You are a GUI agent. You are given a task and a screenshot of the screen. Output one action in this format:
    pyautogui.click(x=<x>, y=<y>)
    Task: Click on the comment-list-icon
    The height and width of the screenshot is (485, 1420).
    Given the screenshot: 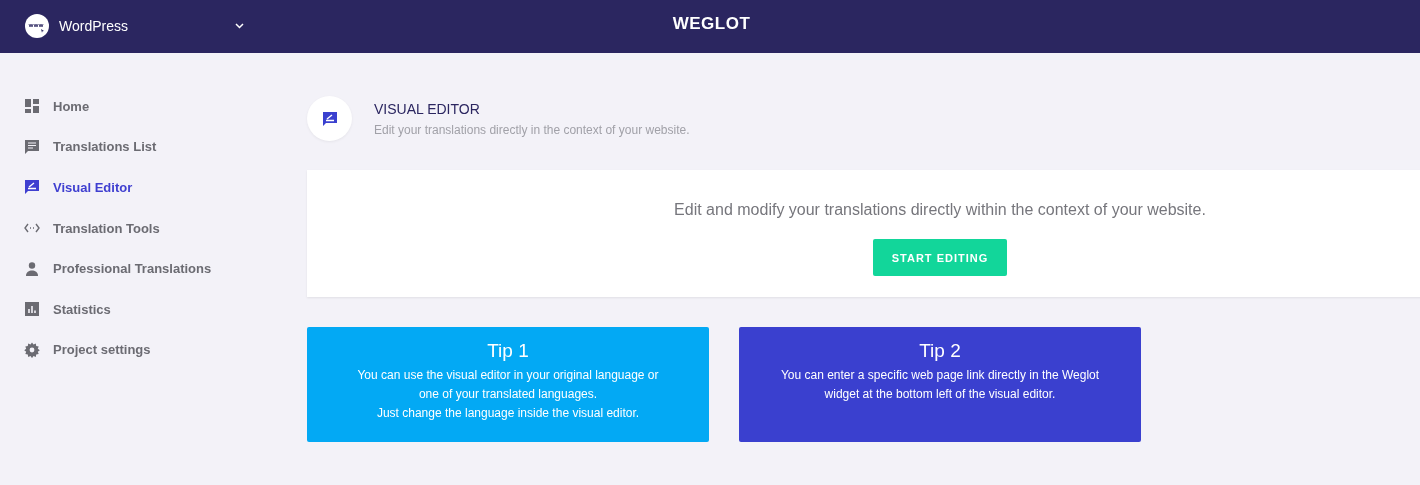 What is the action you would take?
    pyautogui.click(x=32, y=146)
    